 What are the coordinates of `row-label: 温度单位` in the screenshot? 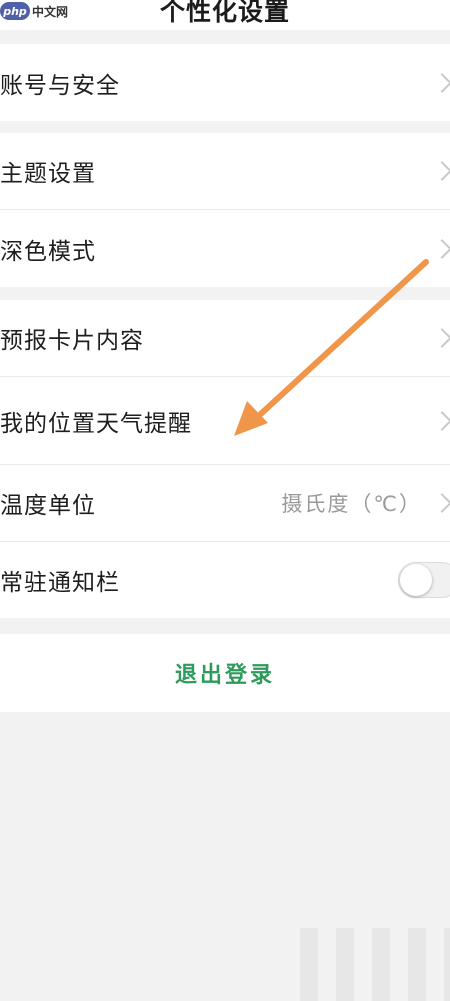 It's located at (48, 506).